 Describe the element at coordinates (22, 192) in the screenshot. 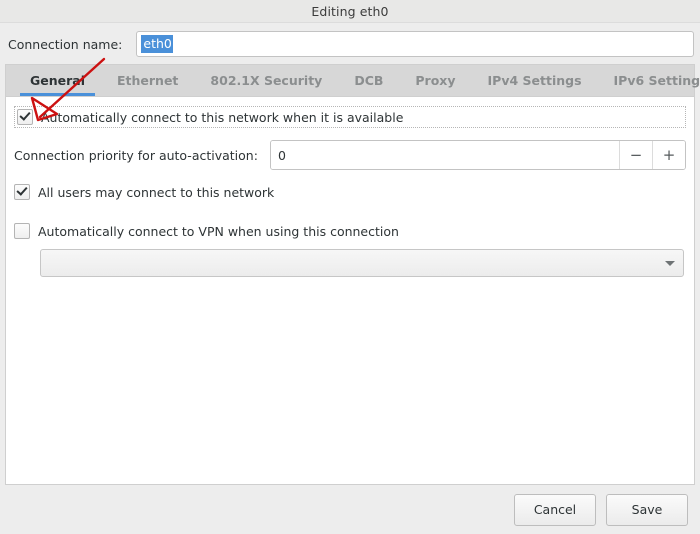

I see `all-users-checkbox` at that location.